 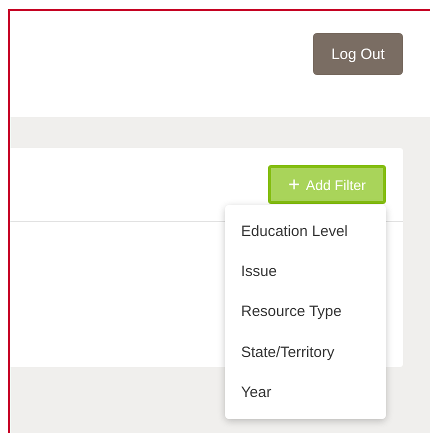 What do you see at coordinates (358, 54) in the screenshot?
I see `logout-button: Log Out` at bounding box center [358, 54].